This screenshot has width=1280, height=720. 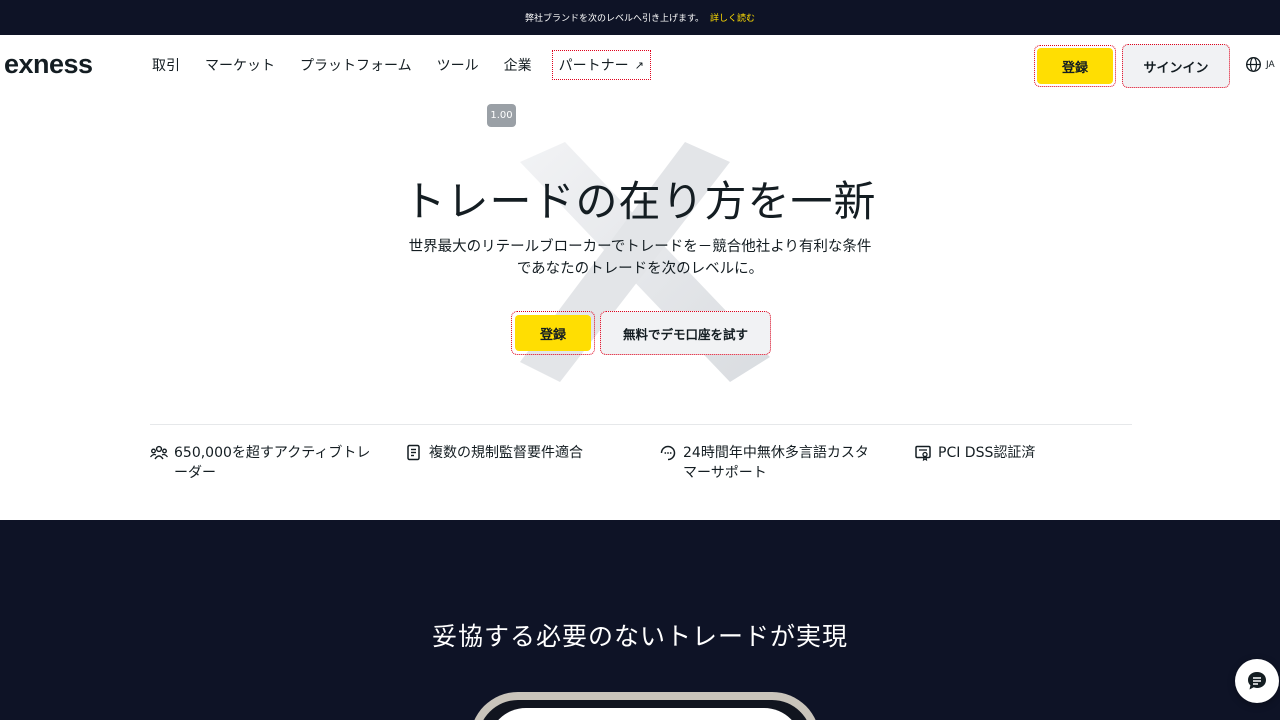 I want to click on feature-pci-dss: PCI DSS認証済, so click(x=1014, y=453).